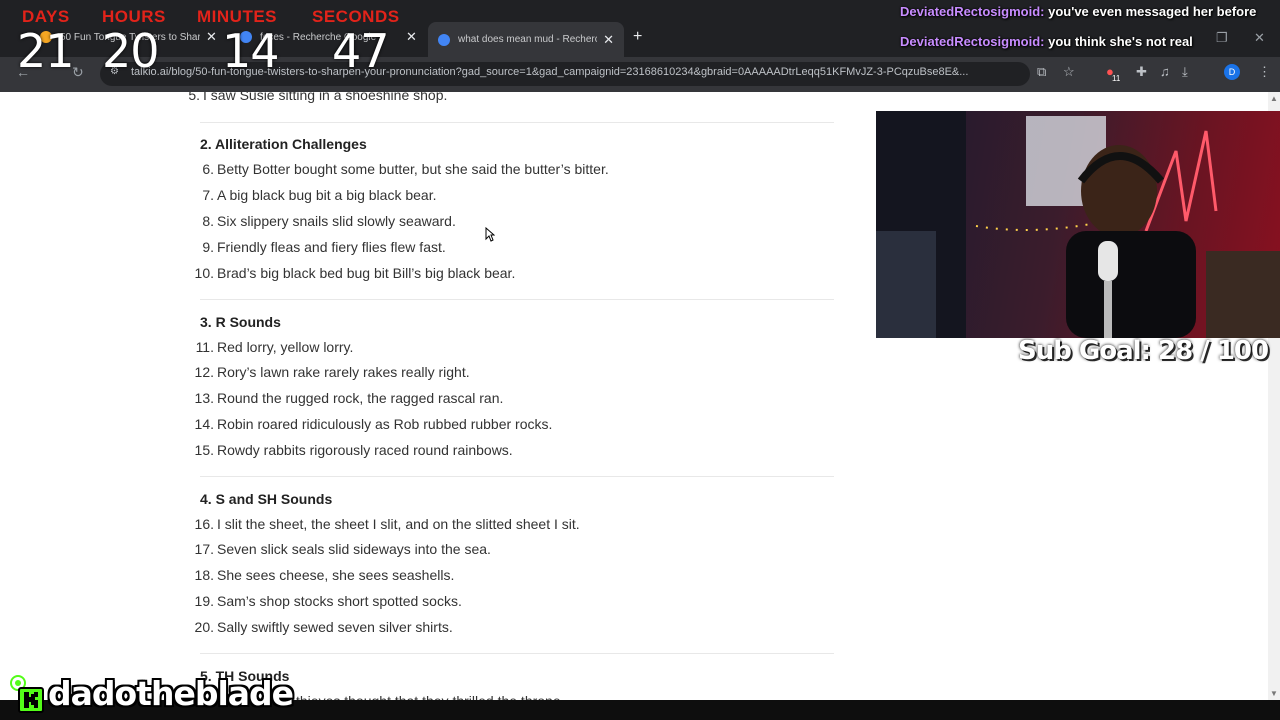  Describe the element at coordinates (204, 524) in the screenshot. I see `item-number: 16.` at that location.